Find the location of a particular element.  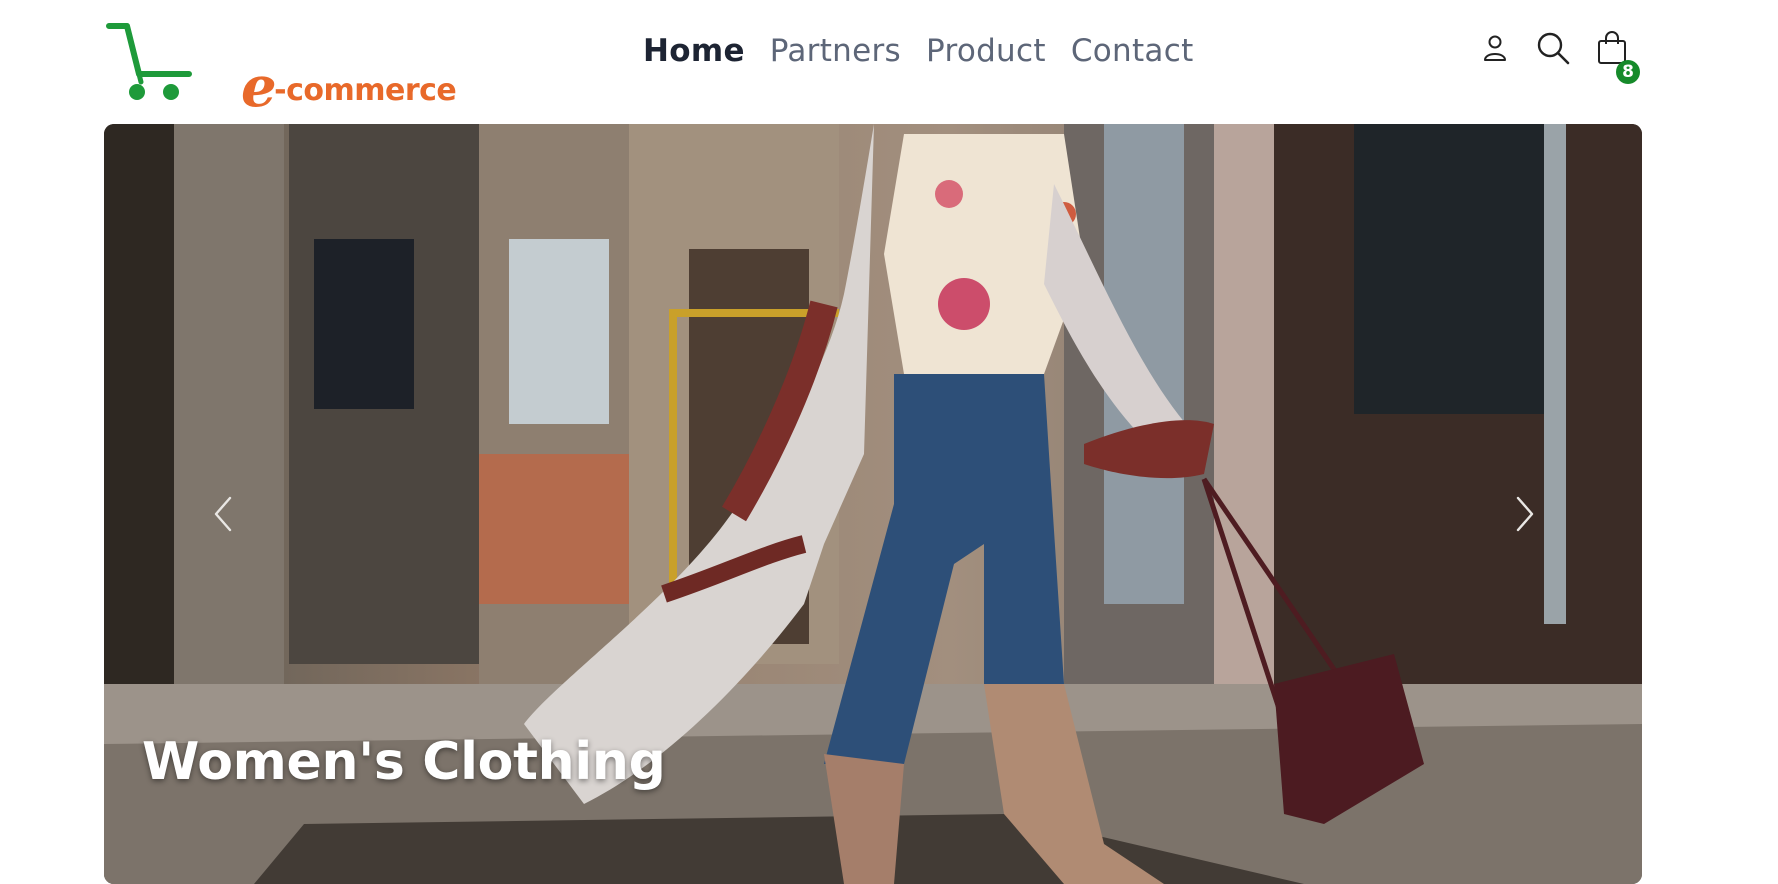

hero-caption: Women's Clothing is located at coordinates (404, 762).